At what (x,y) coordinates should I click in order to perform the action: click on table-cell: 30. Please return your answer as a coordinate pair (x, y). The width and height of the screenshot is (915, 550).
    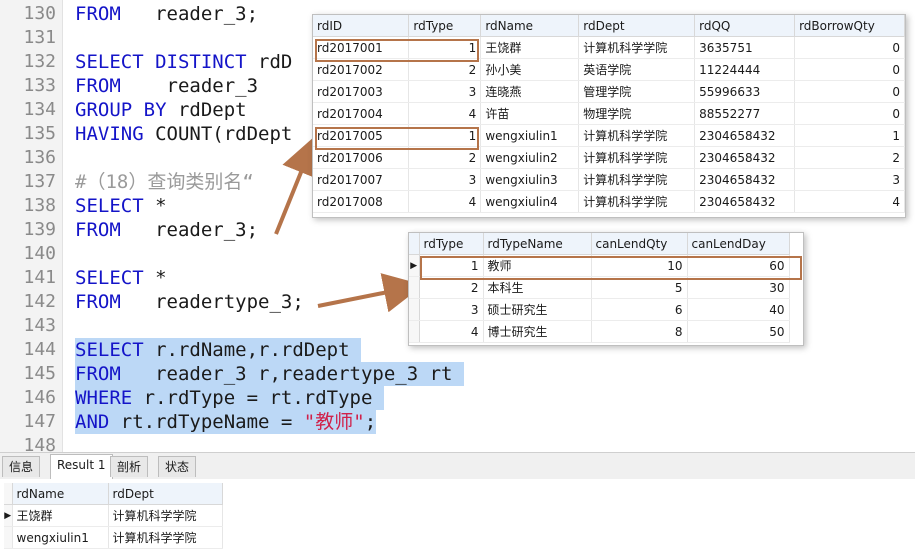
    Looking at the image, I should click on (738, 287).